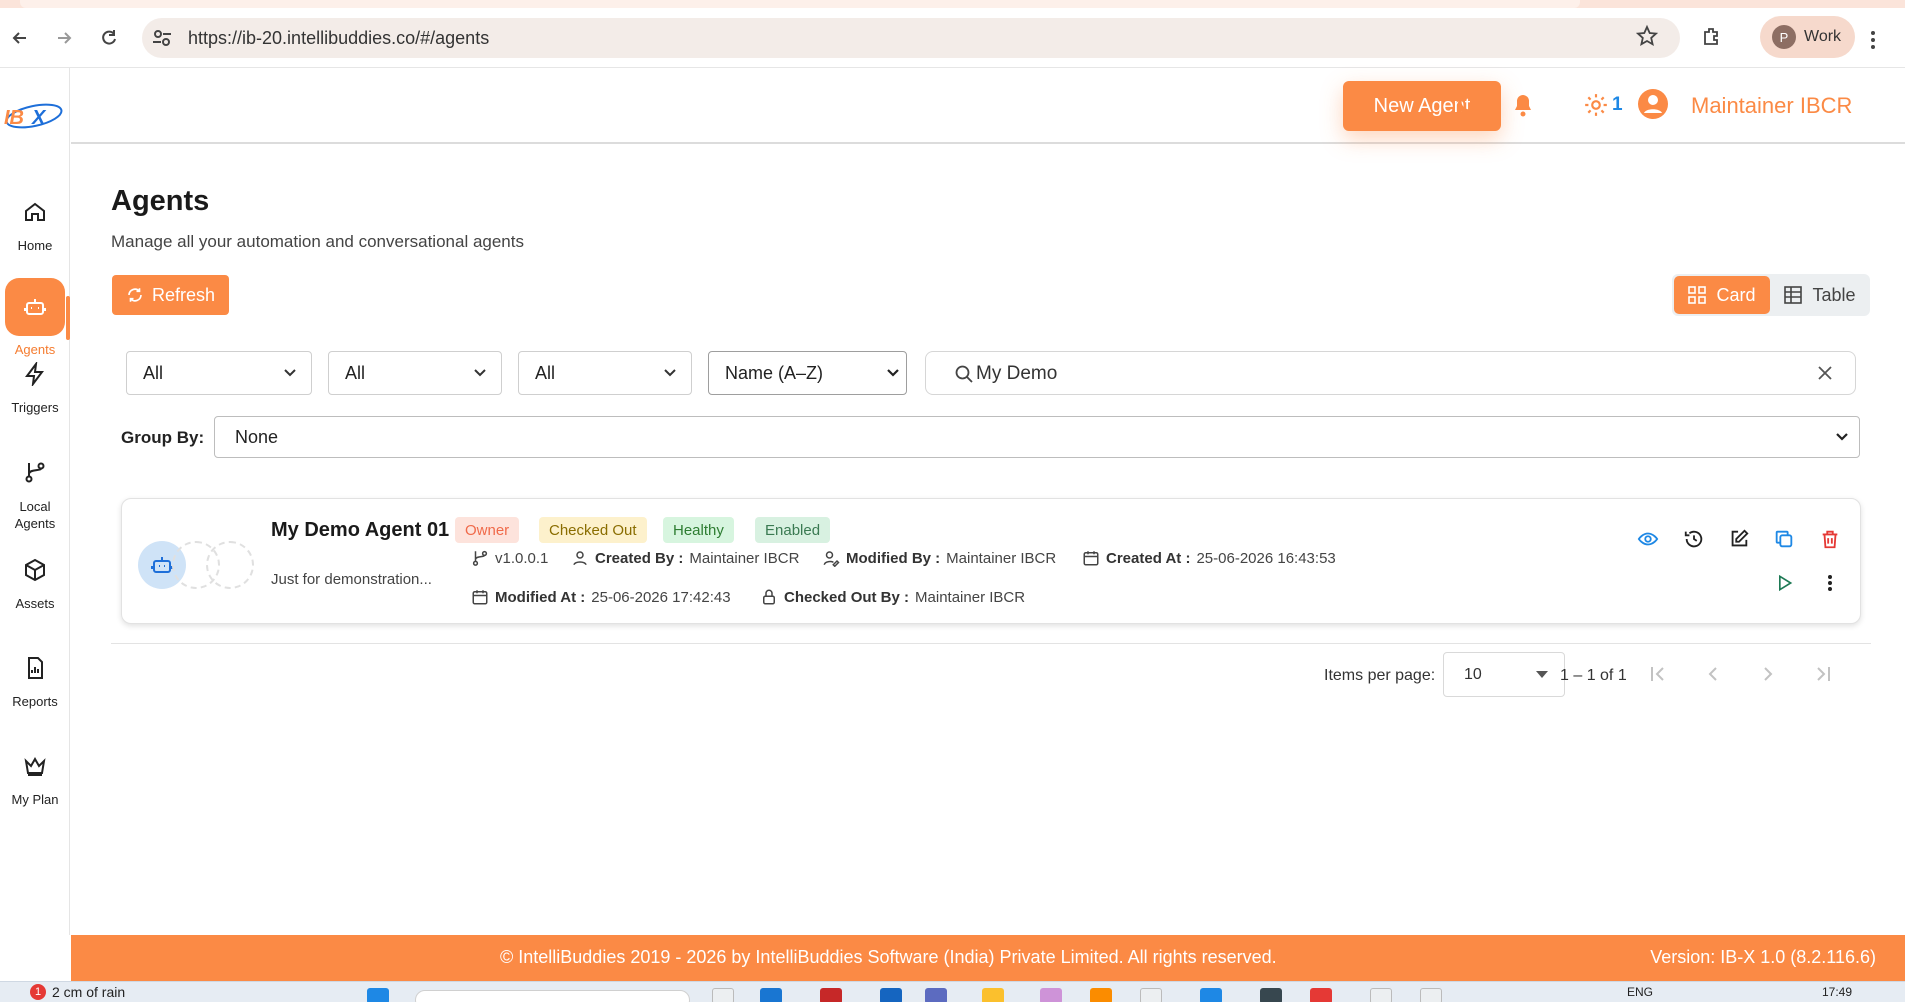 This screenshot has width=1905, height=1002. What do you see at coordinates (970, 597) in the screenshot?
I see `checked-out-by-value: Maintainer IBCR` at bounding box center [970, 597].